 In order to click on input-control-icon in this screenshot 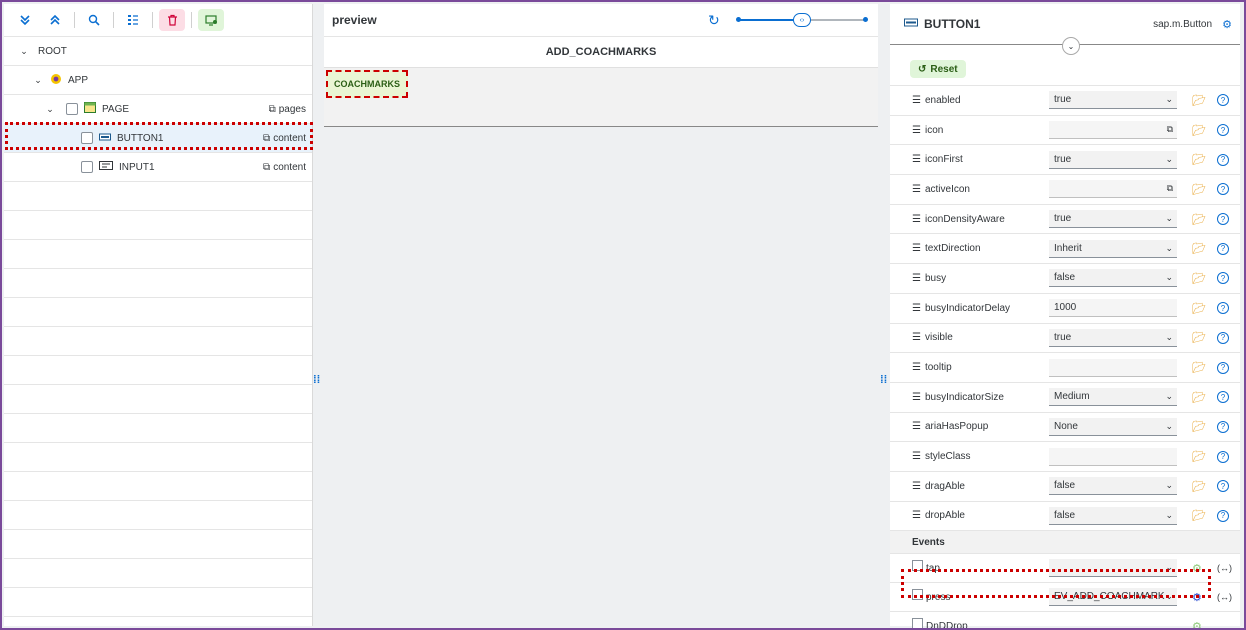, I will do `click(106, 167)`.